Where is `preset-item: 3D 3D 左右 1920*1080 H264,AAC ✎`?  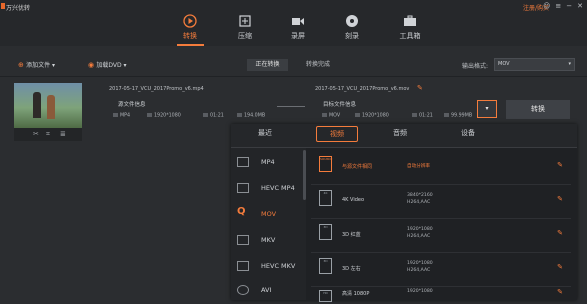 preset-item: 3D 3D 左右 1920*1080 H264,AAC ✎ is located at coordinates (441, 269).